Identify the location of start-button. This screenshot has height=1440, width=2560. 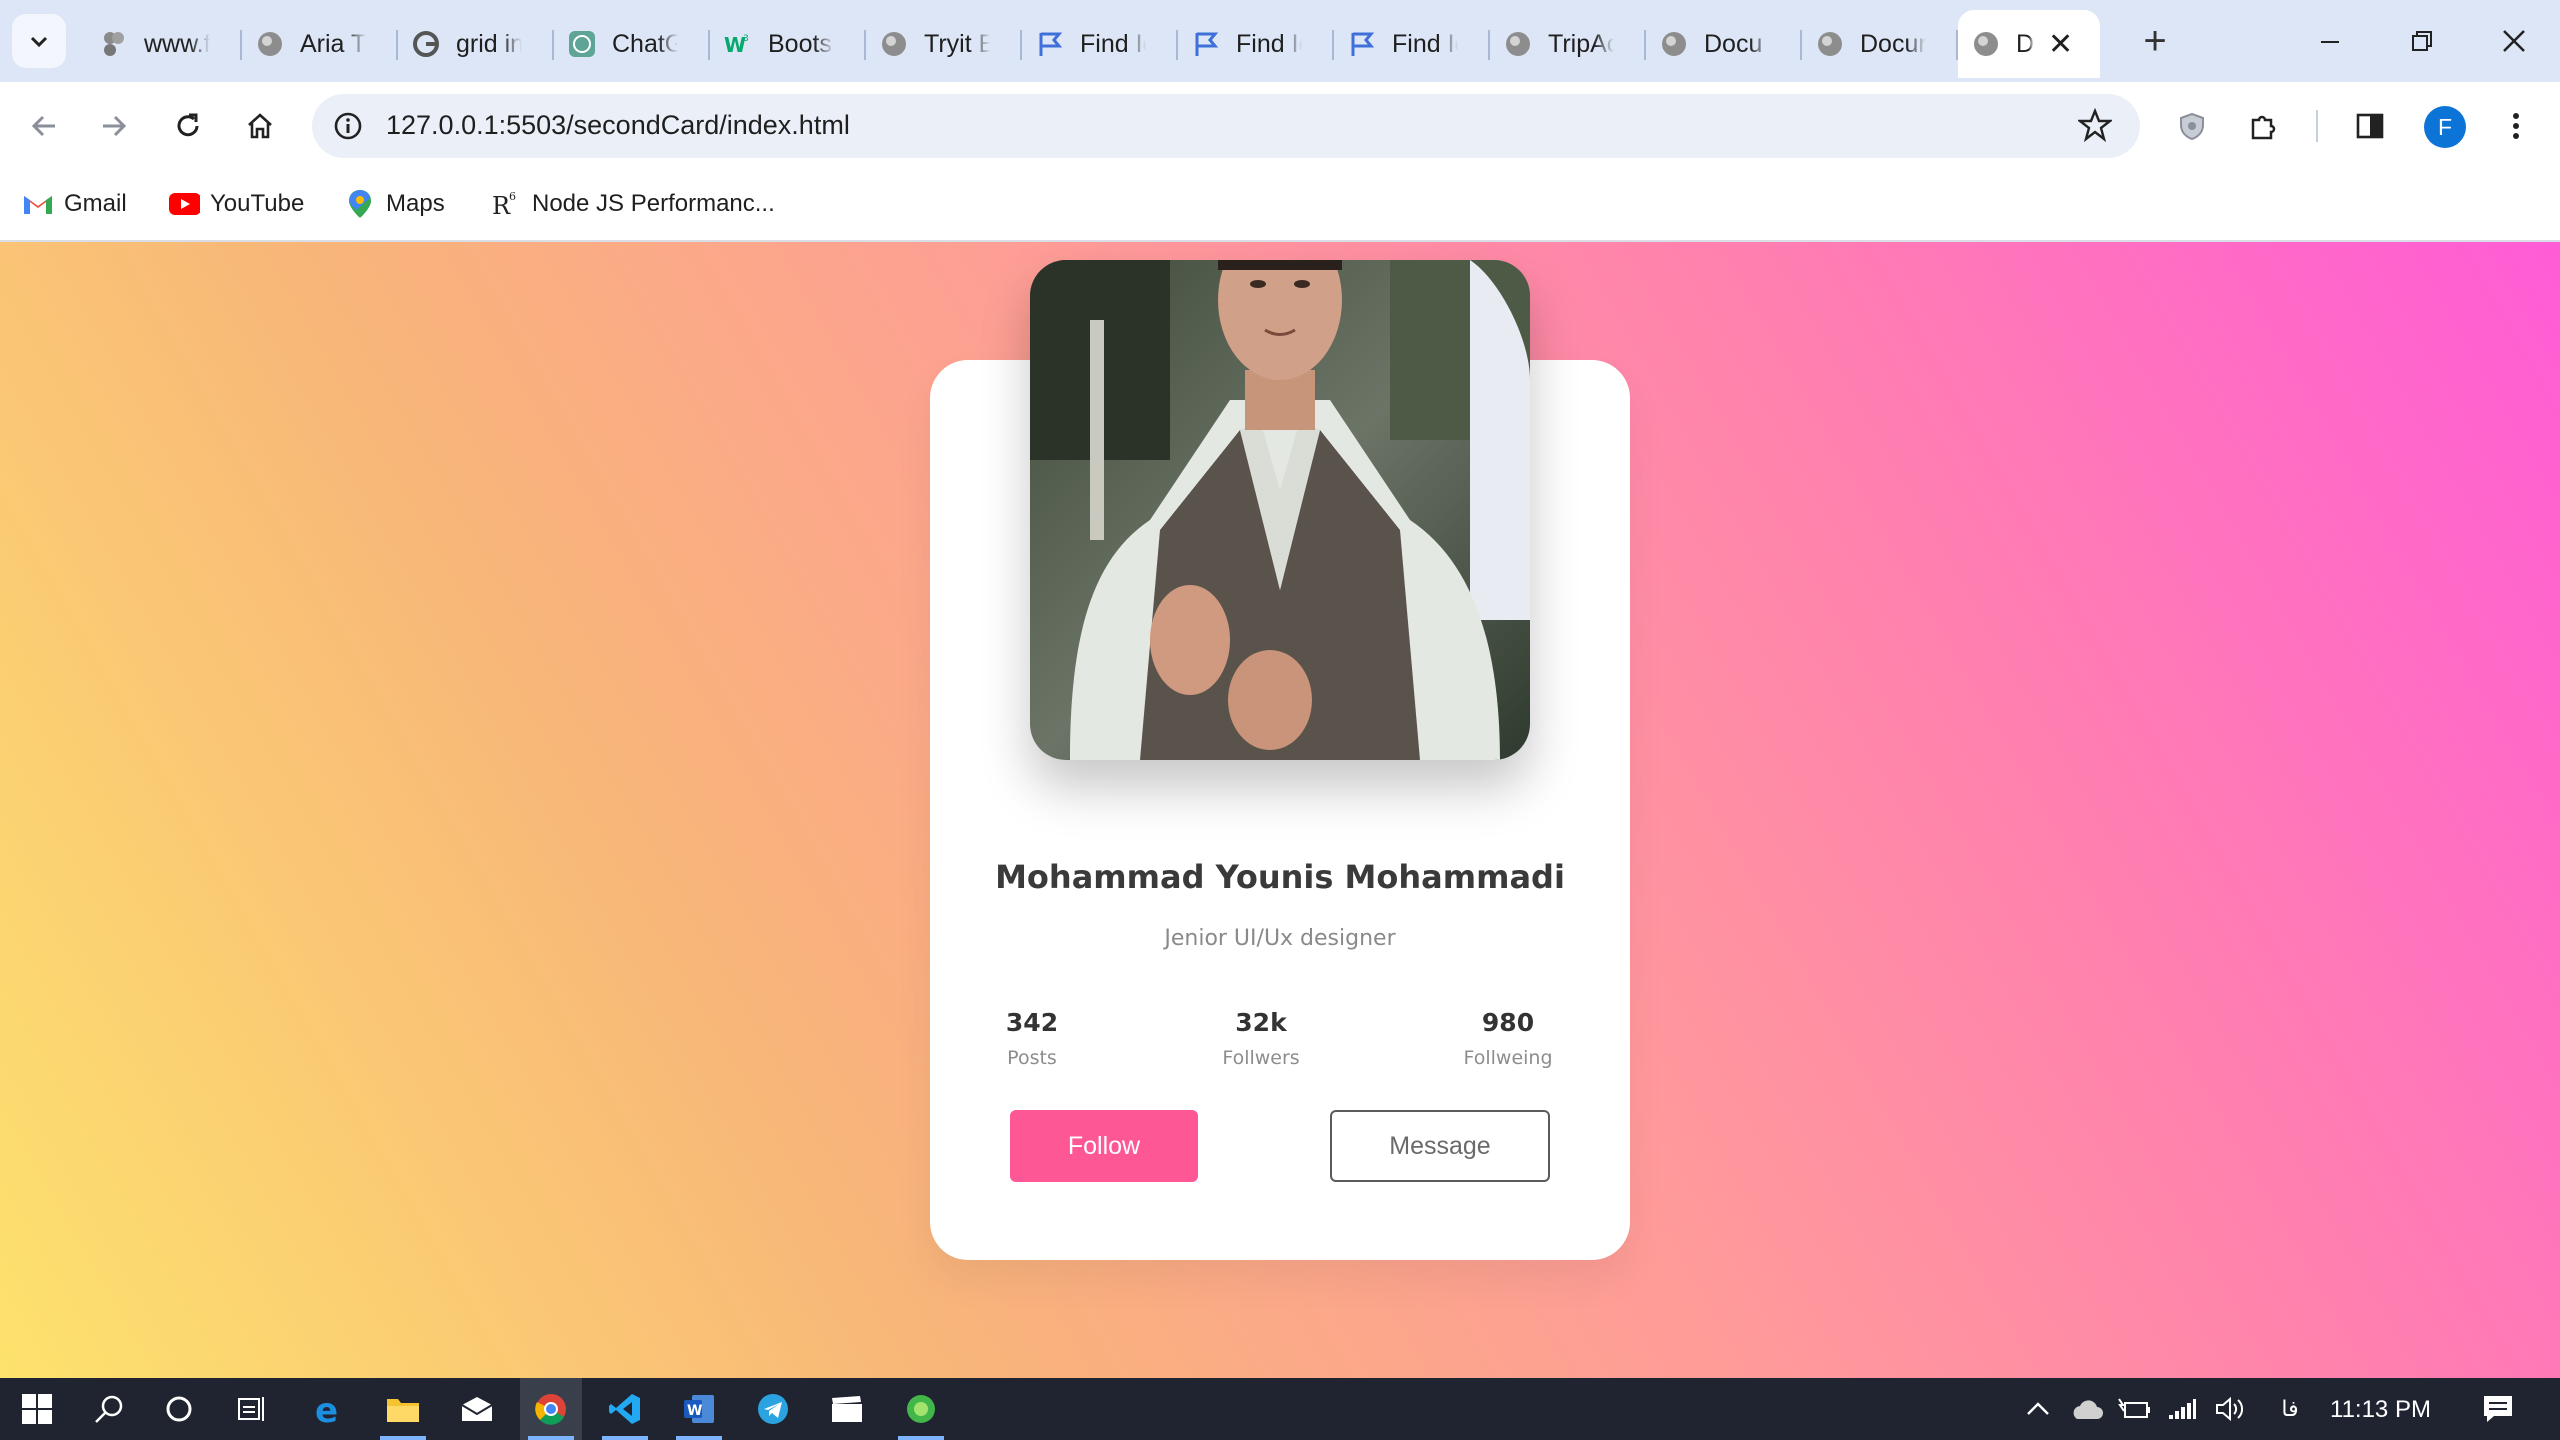
(37, 1409).